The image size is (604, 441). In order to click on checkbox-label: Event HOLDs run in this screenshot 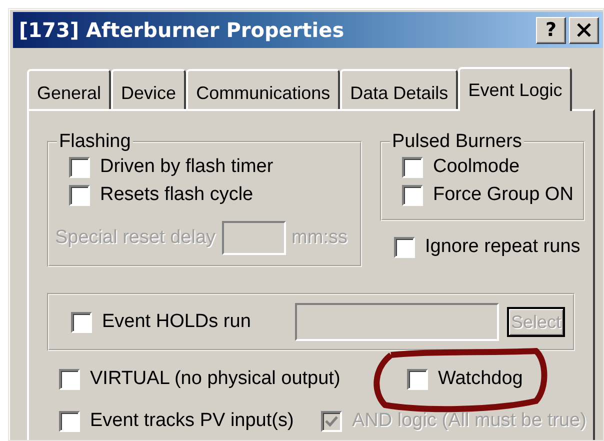, I will do `click(176, 322)`.